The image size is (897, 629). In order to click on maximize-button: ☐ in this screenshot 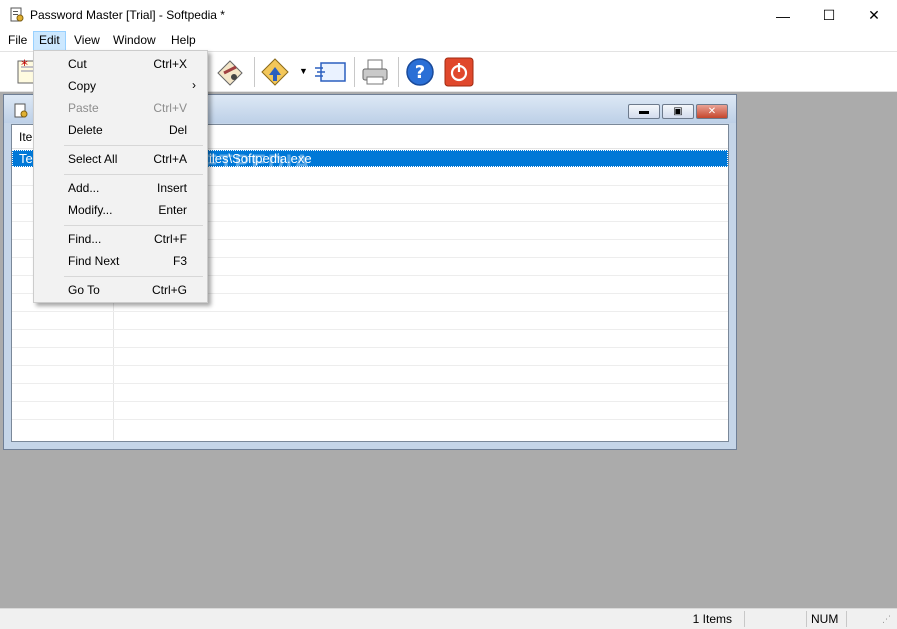, I will do `click(829, 15)`.